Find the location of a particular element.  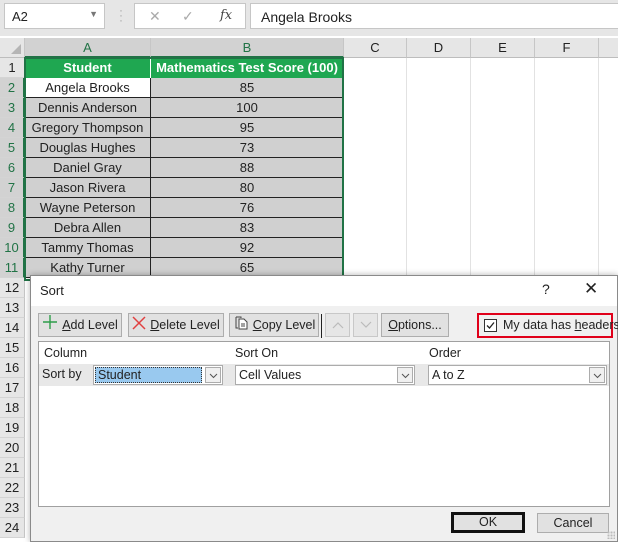

column-header-e: E is located at coordinates (503, 48).